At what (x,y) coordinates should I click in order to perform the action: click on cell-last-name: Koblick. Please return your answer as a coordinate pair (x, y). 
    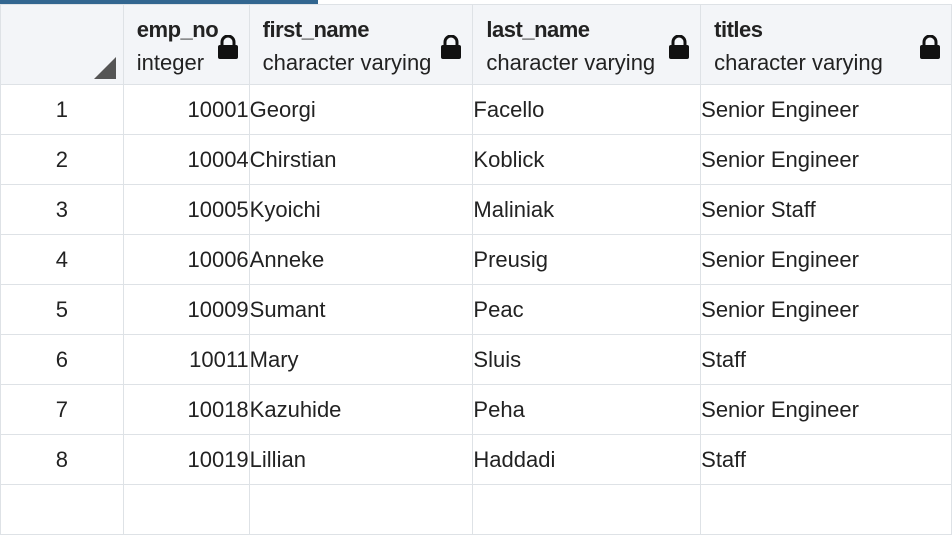
    Looking at the image, I should click on (587, 159).